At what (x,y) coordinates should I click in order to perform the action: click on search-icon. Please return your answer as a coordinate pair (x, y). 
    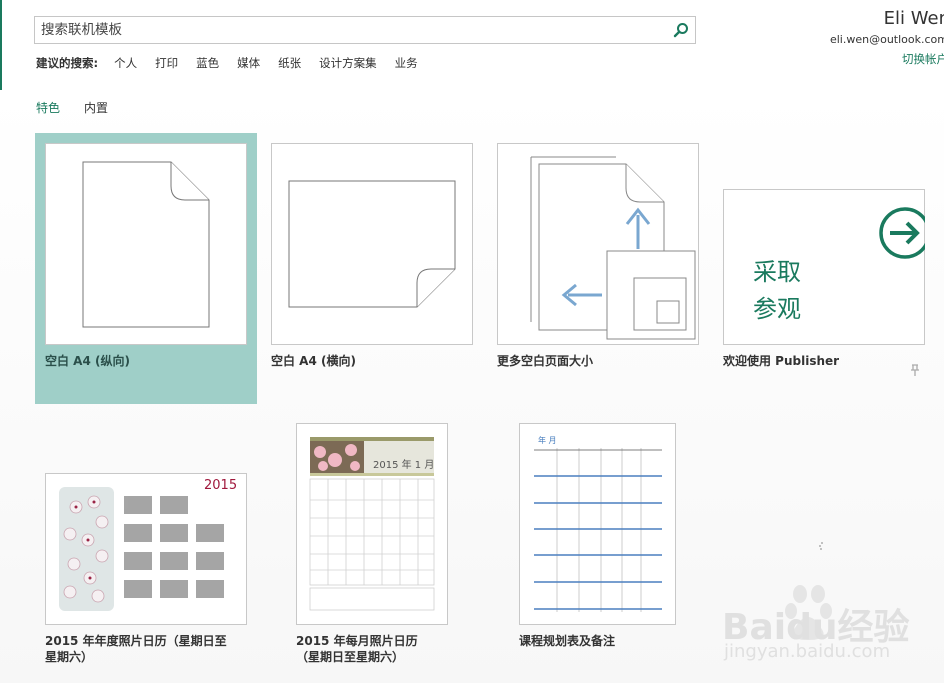
    Looking at the image, I should click on (681, 30).